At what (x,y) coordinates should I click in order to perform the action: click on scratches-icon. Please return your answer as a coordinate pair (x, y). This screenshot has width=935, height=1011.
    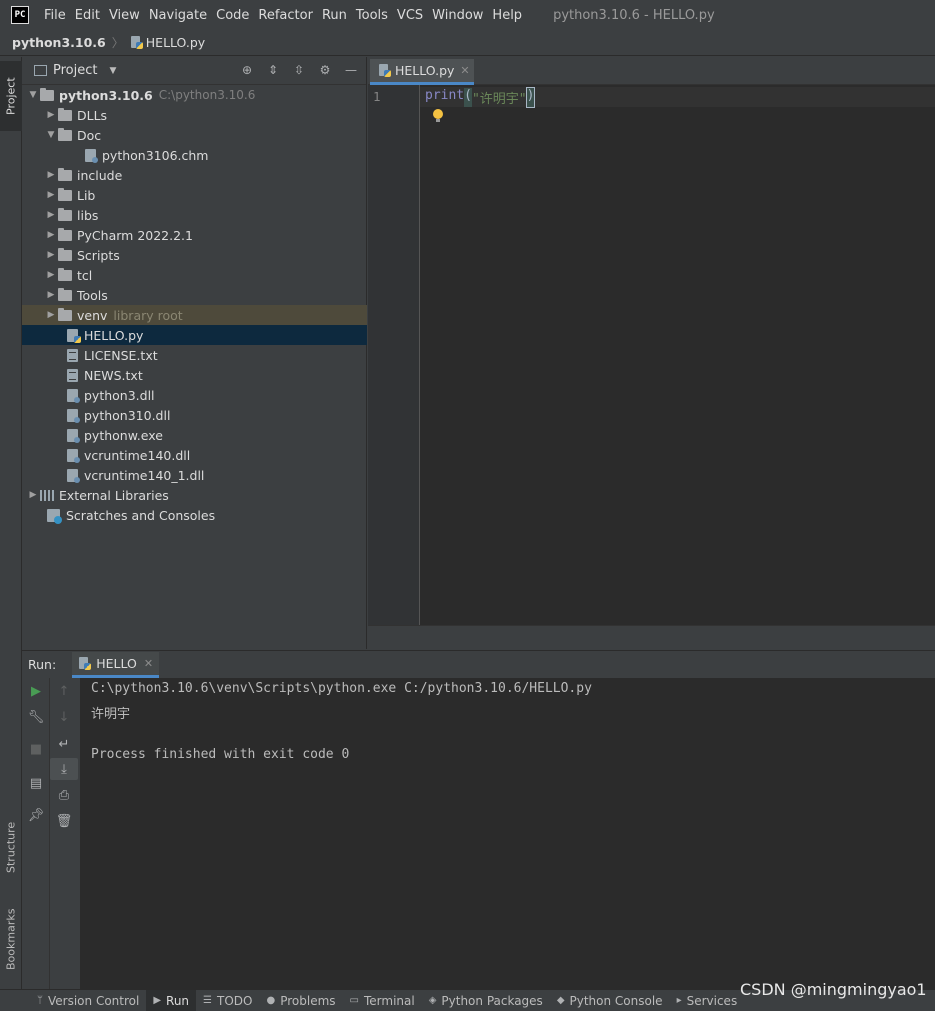
    Looking at the image, I should click on (54, 516).